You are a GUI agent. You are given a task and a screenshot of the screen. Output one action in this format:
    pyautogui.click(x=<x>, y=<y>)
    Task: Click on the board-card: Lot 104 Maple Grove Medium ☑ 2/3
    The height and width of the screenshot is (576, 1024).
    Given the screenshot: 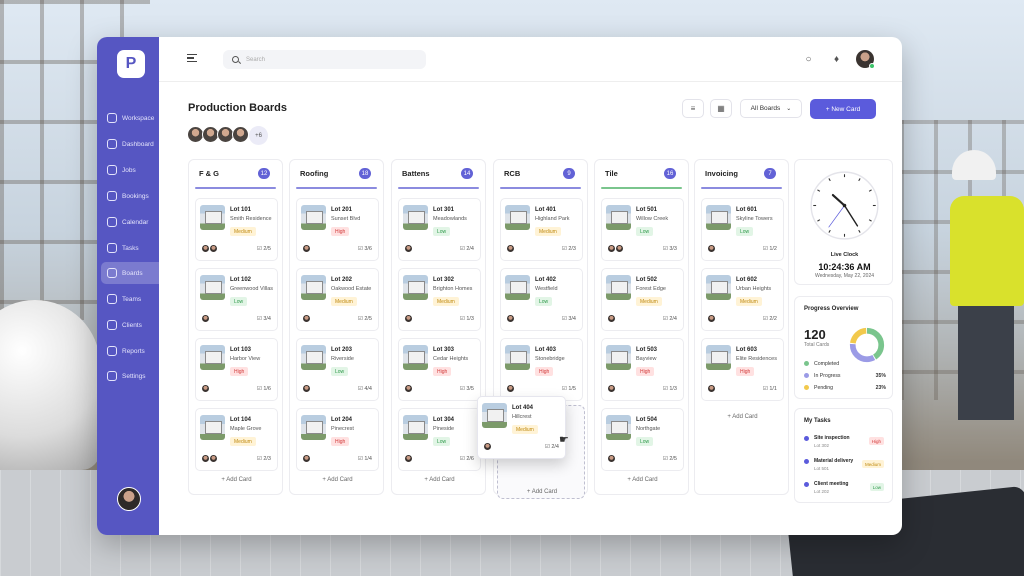 What is the action you would take?
    pyautogui.click(x=236, y=439)
    